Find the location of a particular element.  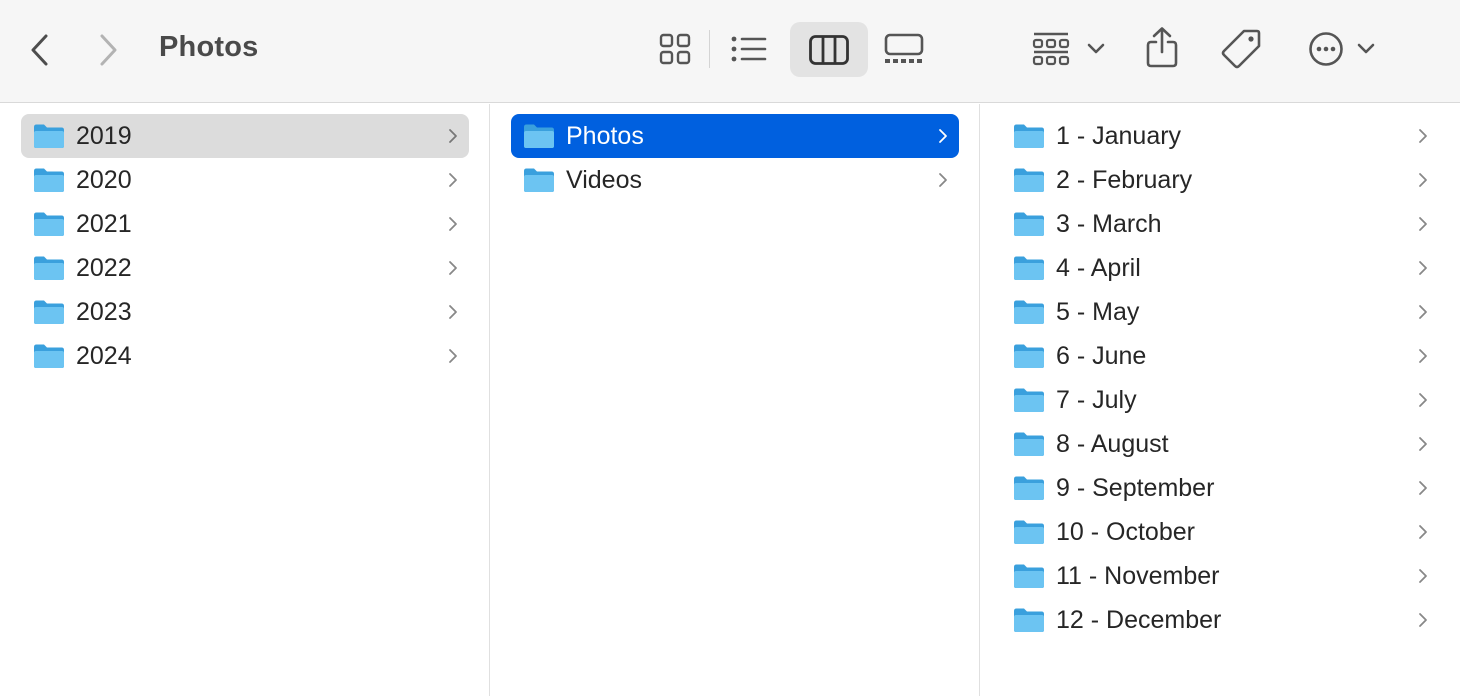

folder-row-photos: Photos is located at coordinates (735, 136).